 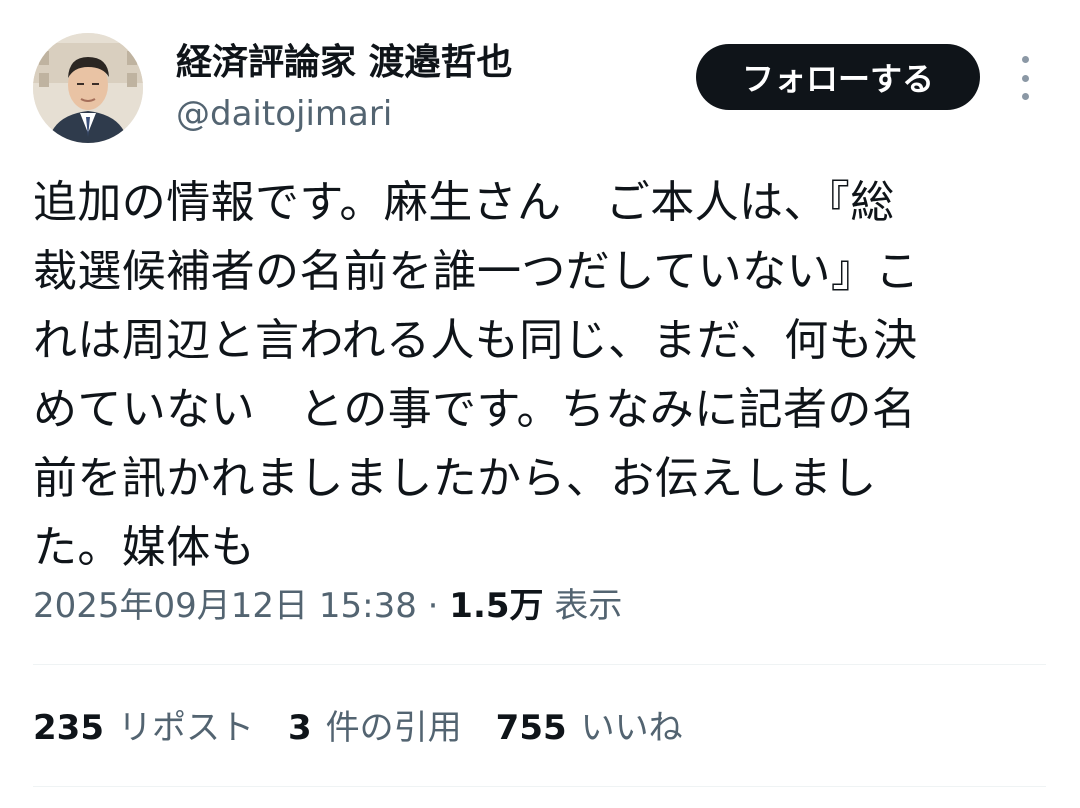 I want to click on quotes-label: 件の引用, so click(x=393, y=728).